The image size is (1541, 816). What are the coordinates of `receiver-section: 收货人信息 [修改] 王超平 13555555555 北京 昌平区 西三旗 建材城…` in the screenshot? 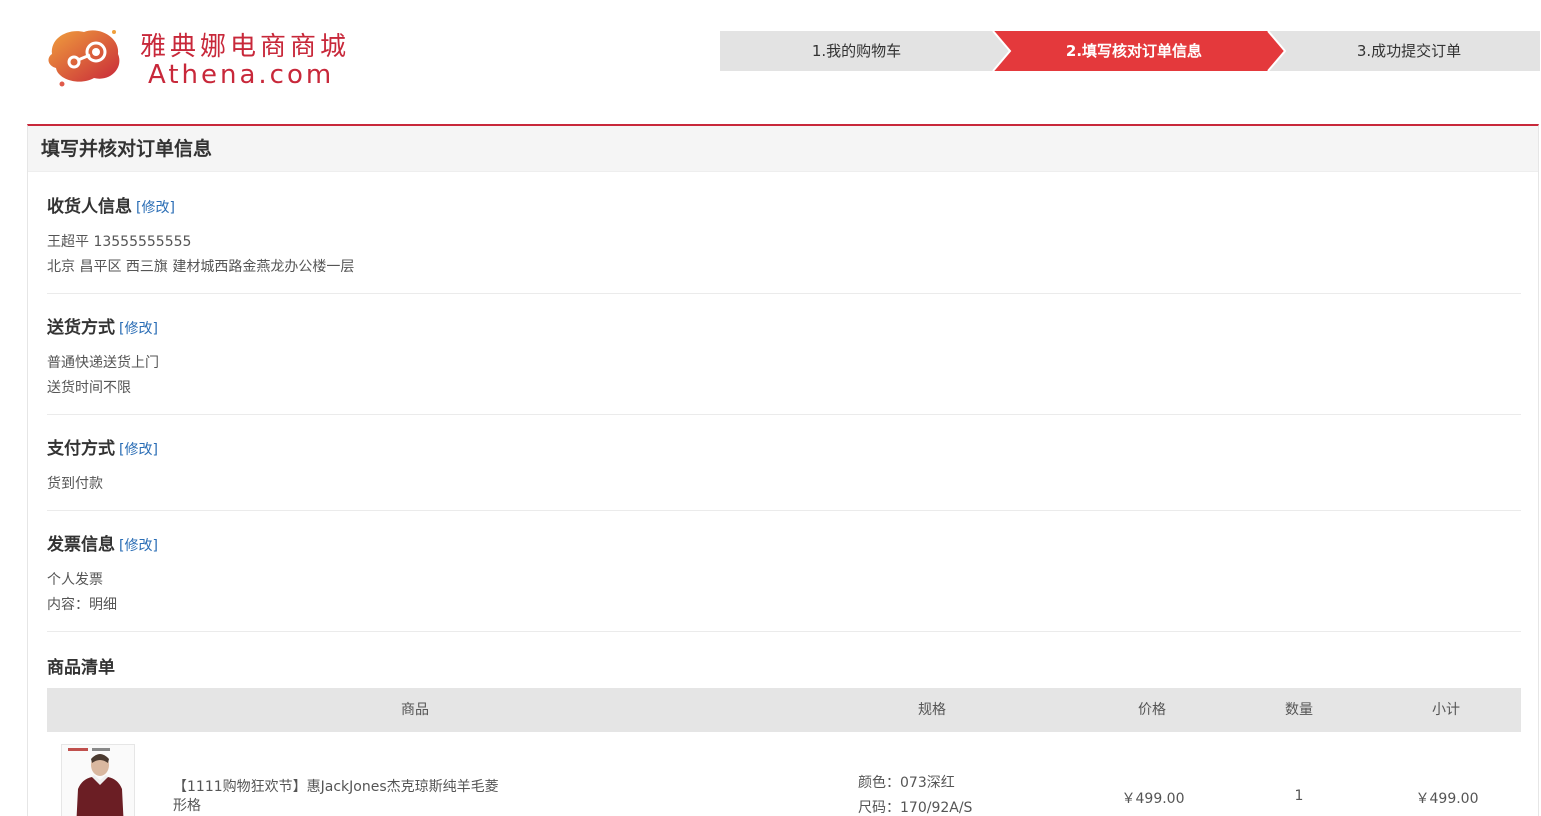 It's located at (784, 245).